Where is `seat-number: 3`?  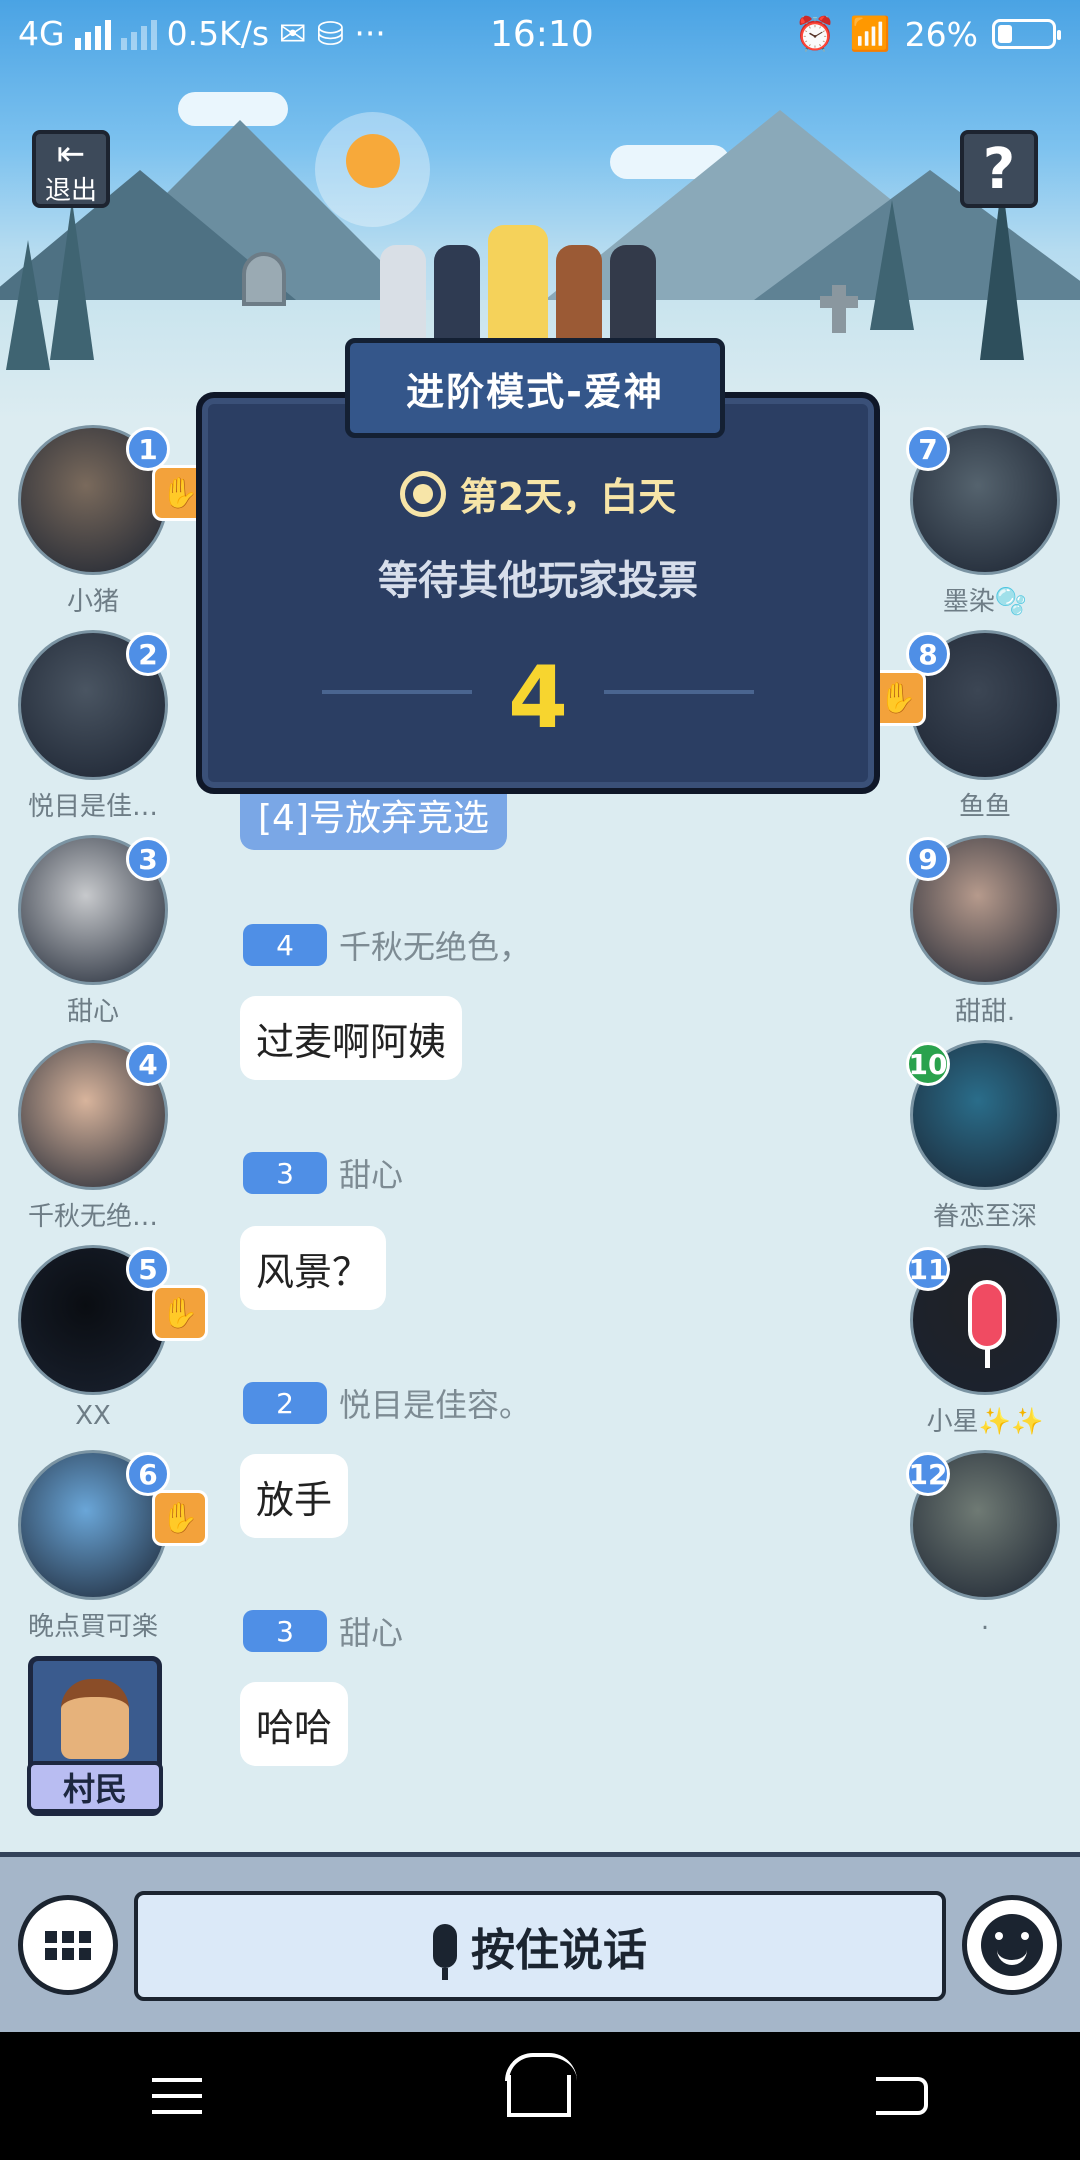
seat-number: 3 is located at coordinates (148, 859).